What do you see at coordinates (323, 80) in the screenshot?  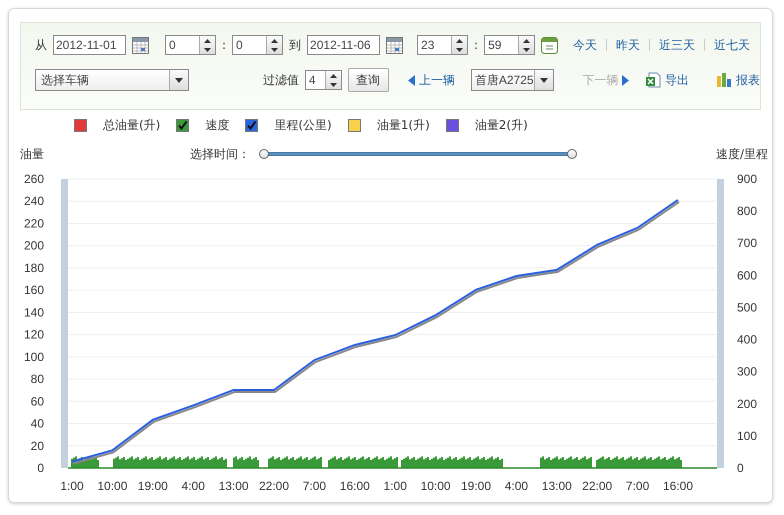 I see `filter-field: 4` at bounding box center [323, 80].